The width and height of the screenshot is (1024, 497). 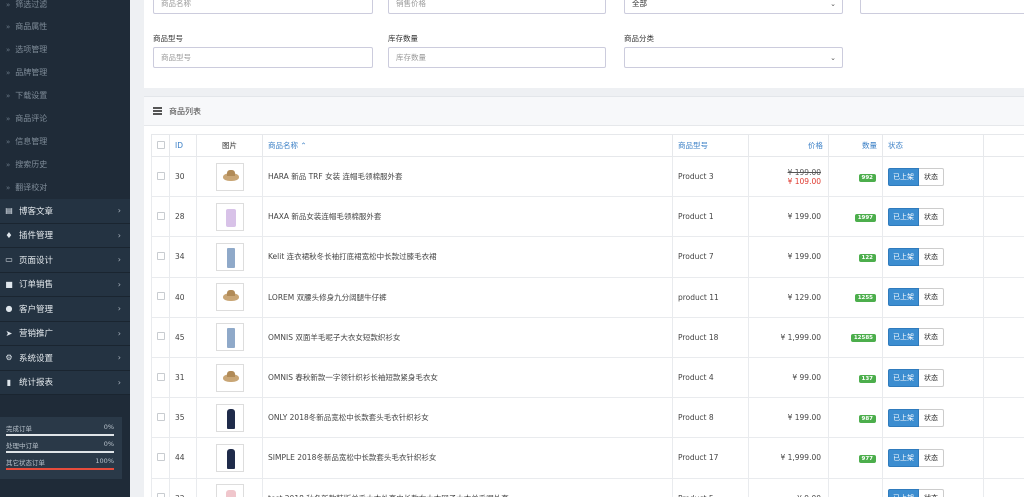 What do you see at coordinates (584, 111) in the screenshot?
I see `panel-header: 商品列表` at bounding box center [584, 111].